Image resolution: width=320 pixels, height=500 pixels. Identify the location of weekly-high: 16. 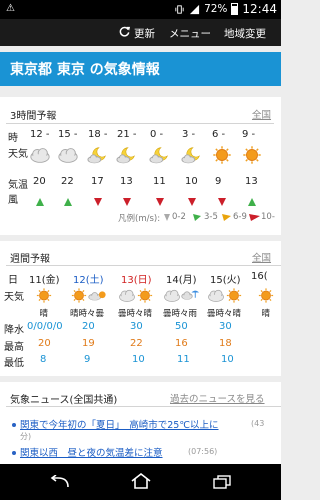
(181, 343).